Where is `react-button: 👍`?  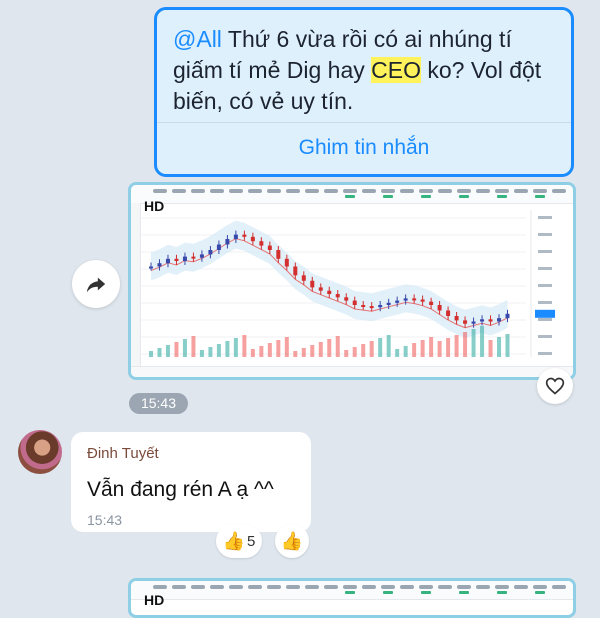 react-button: 👍 is located at coordinates (292, 541).